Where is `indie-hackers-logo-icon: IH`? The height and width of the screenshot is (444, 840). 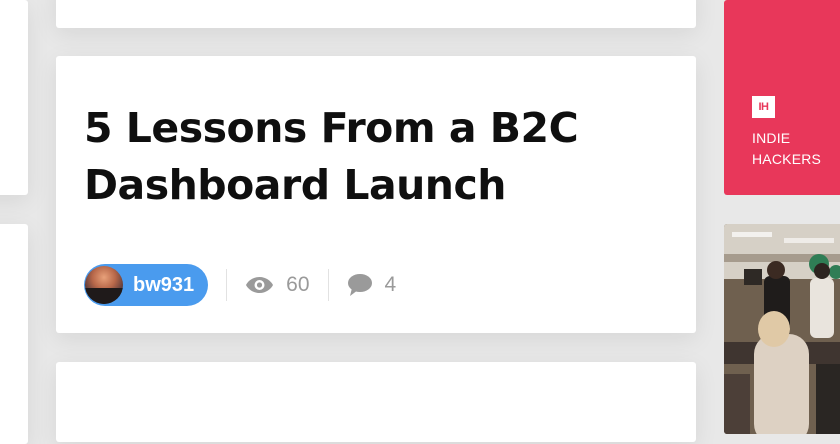 indie-hackers-logo-icon: IH is located at coordinates (763, 107).